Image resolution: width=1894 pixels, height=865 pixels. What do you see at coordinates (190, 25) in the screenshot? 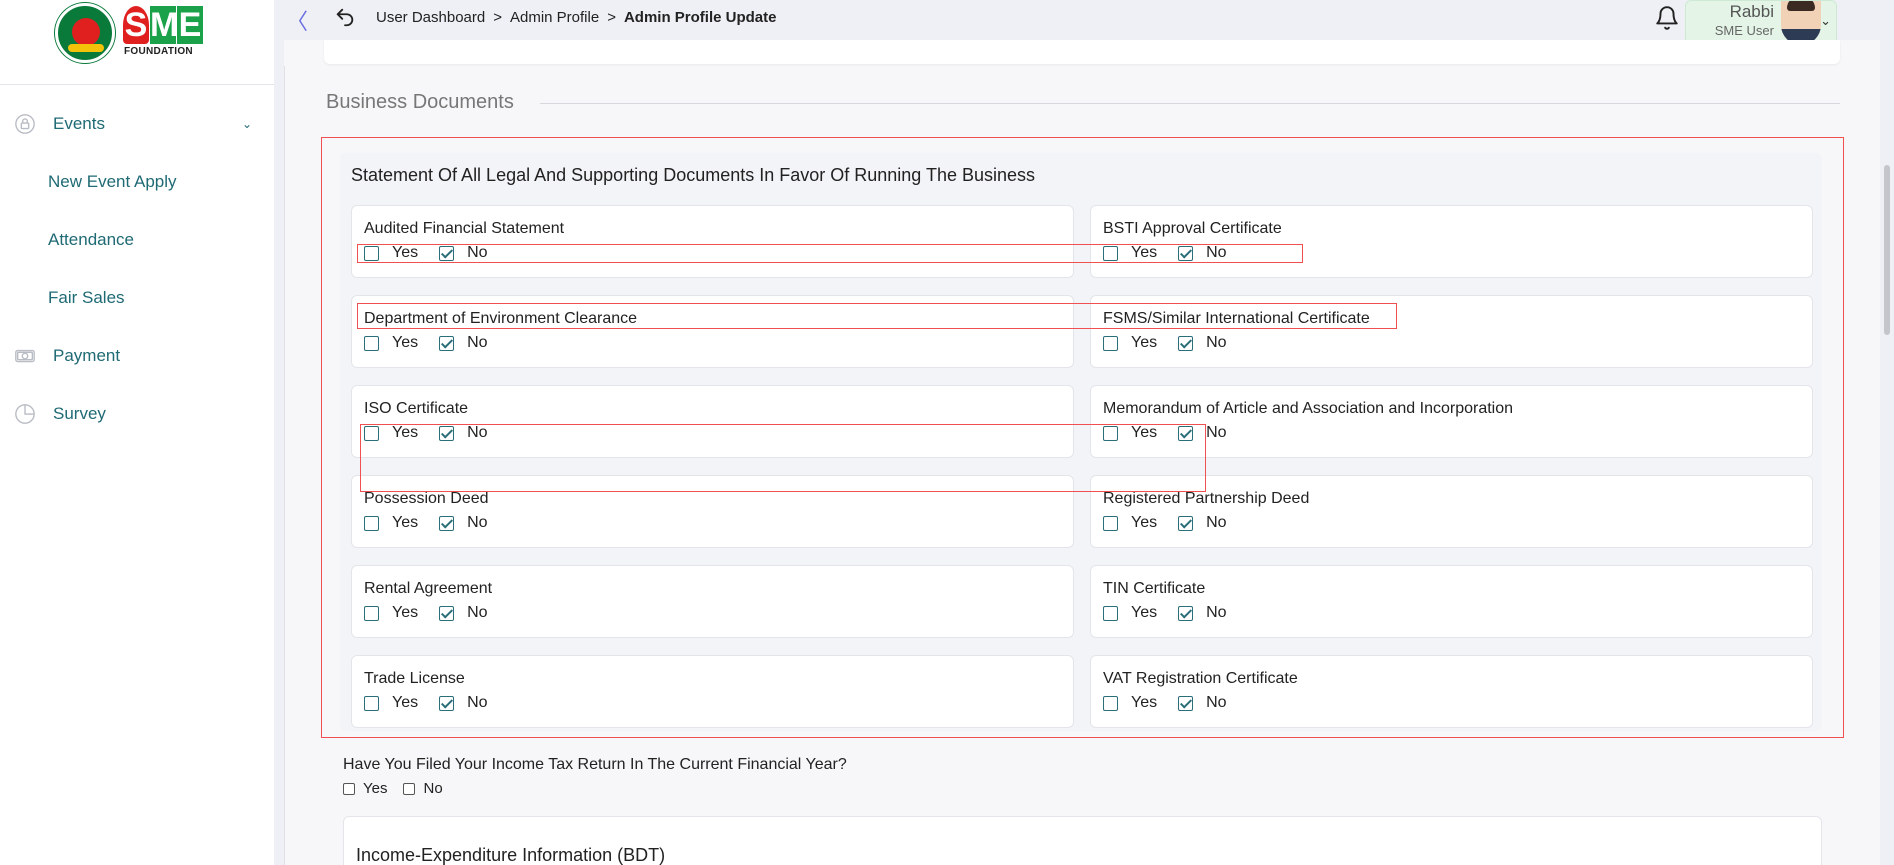
I see `logo-letter-e: E` at bounding box center [190, 25].